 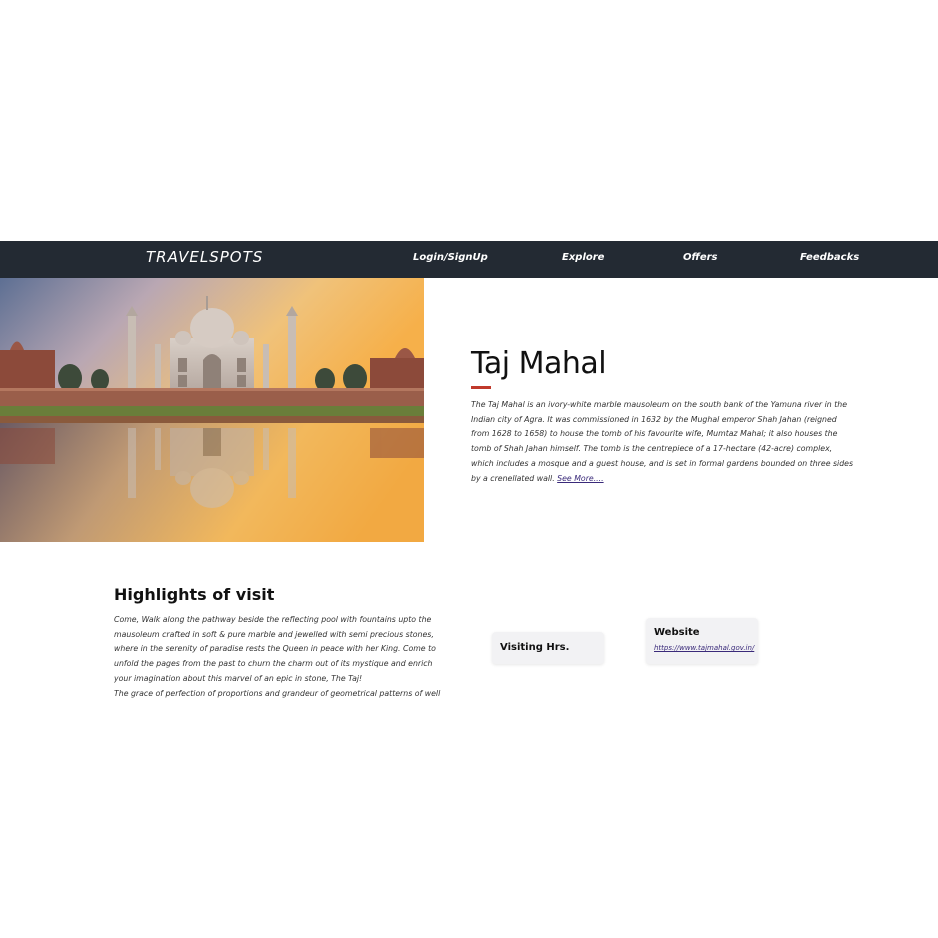 I want to click on brand-logo: TRAVELSPOTS, so click(x=204, y=257).